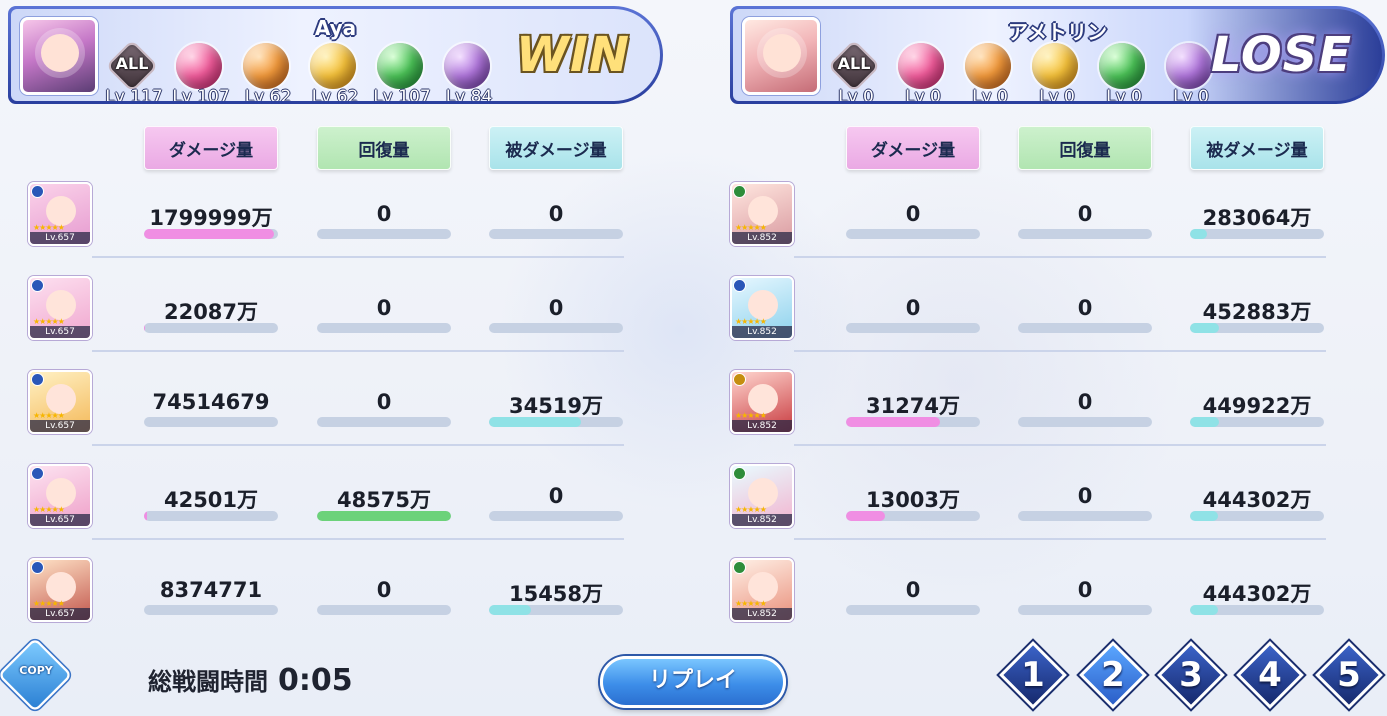 The height and width of the screenshot is (716, 1387). I want to click on unit-row: ★★★★★ Lv.852 13003万 0 444302万, so click(1052, 511).